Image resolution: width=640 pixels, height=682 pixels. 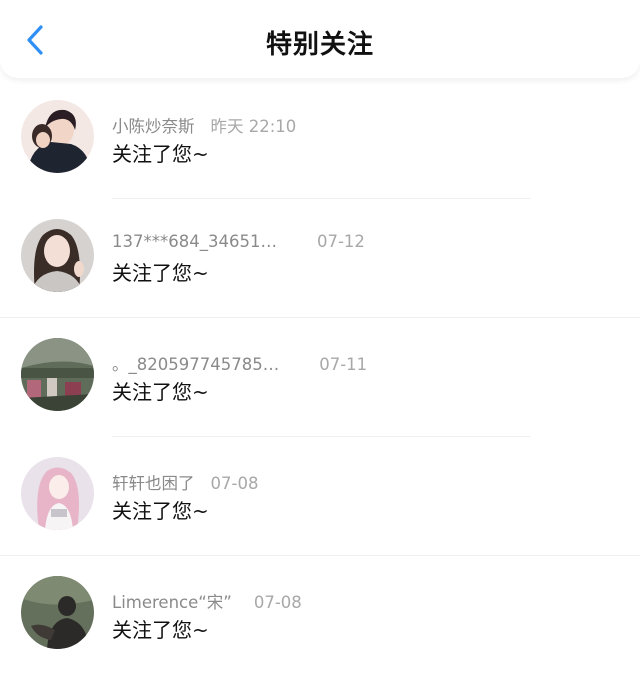 I want to click on top-nav-bar: 特别关注, so click(x=320, y=39).